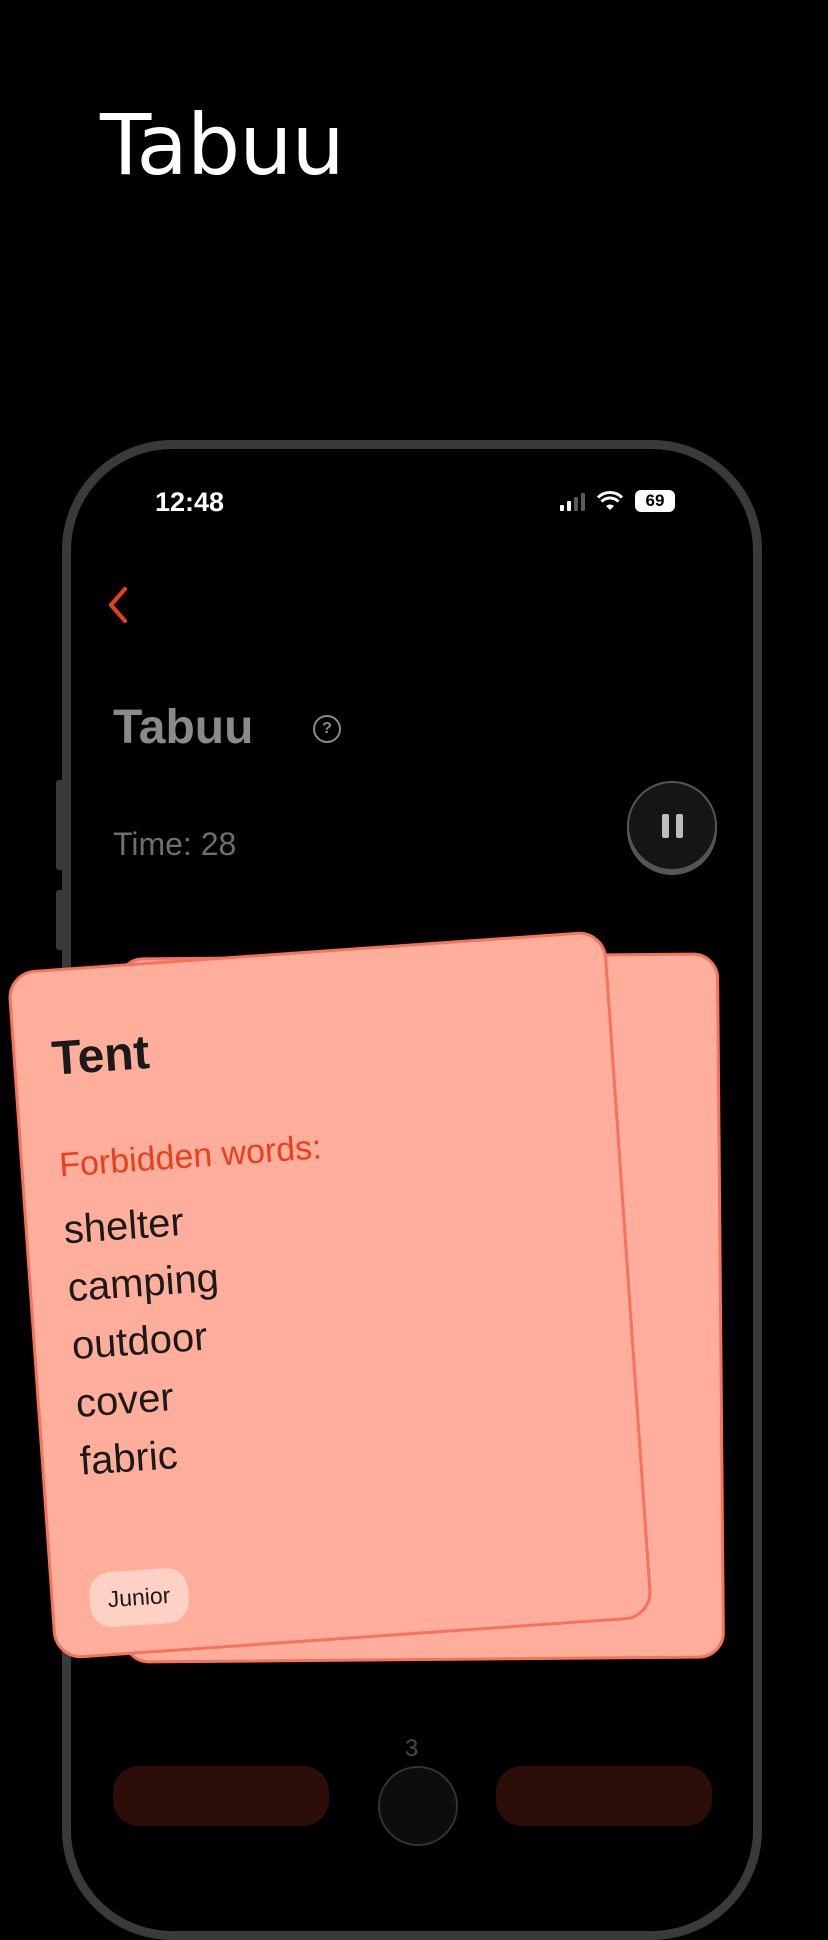 This screenshot has height=1940, width=828. Describe the element at coordinates (124, 1226) in the screenshot. I see `forbidden-word: shelter` at that location.